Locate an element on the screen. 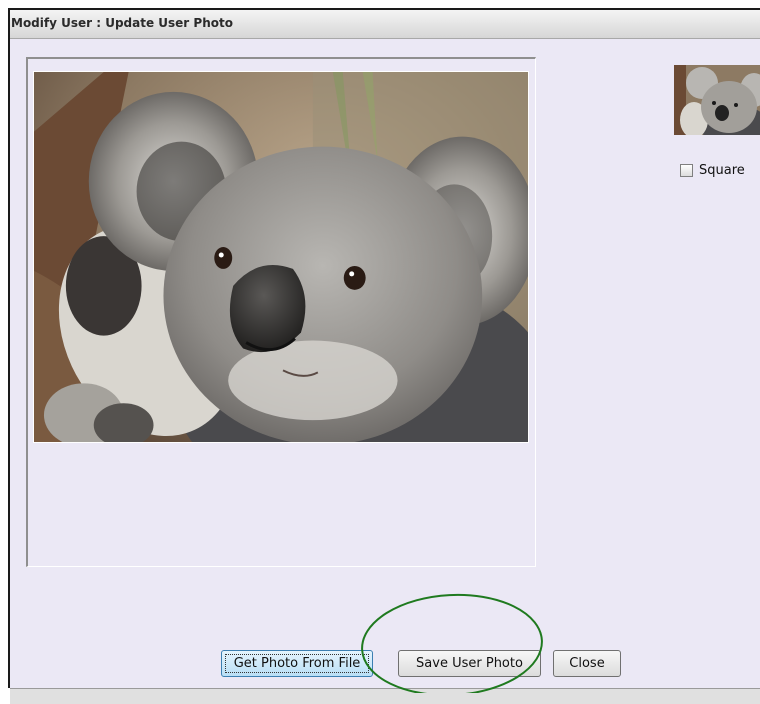  get-photo-from-file-button: Get Photo From File is located at coordinates (297, 663).